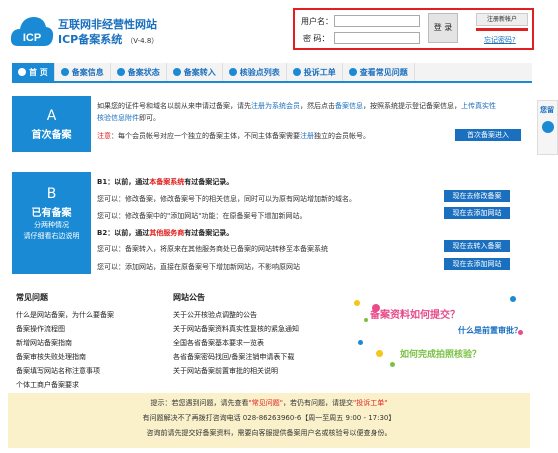 This screenshot has height=453, width=558. I want to click on tab-label: 首 页, so click(38, 72).